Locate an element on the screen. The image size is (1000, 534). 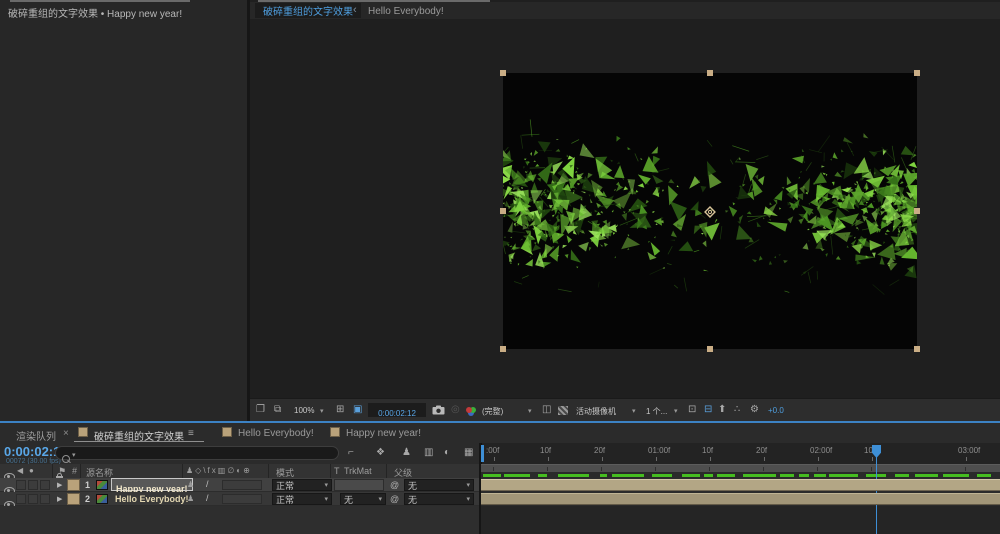
view-count-caret-icon: ▾ is located at coordinates (676, 411).